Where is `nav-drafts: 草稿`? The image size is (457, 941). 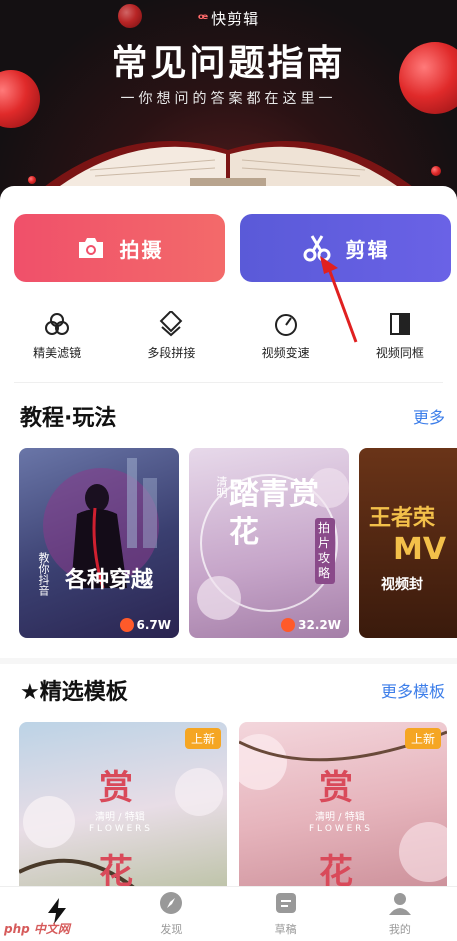 nav-drafts: 草稿 is located at coordinates (286, 914).